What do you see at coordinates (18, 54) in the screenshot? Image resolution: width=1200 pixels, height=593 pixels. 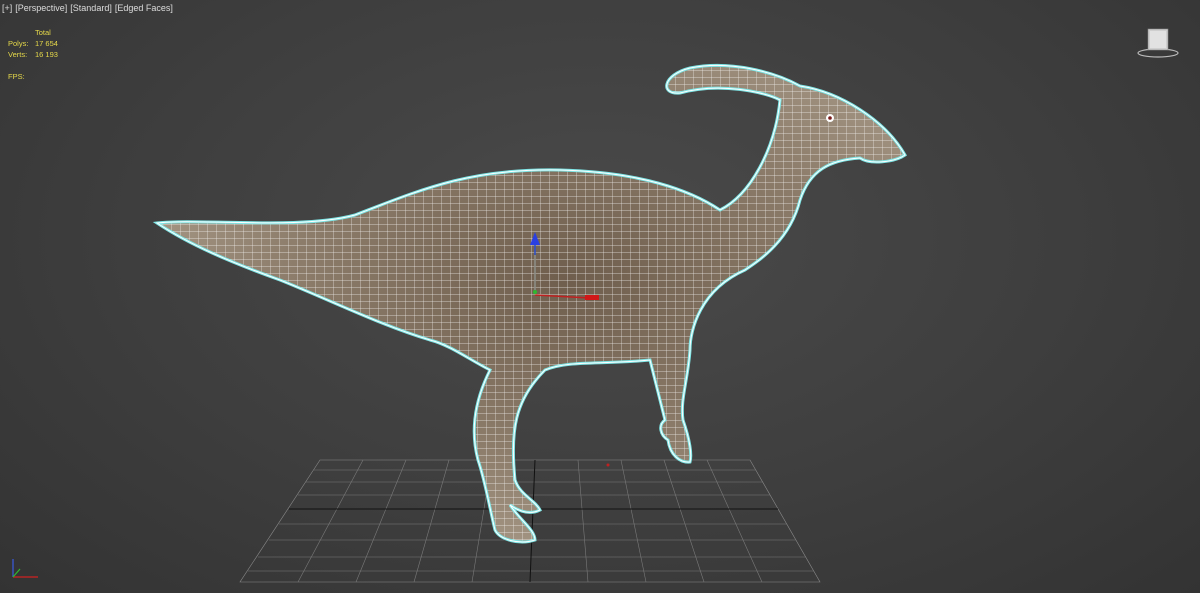 I see `verts-label: Verts:` at bounding box center [18, 54].